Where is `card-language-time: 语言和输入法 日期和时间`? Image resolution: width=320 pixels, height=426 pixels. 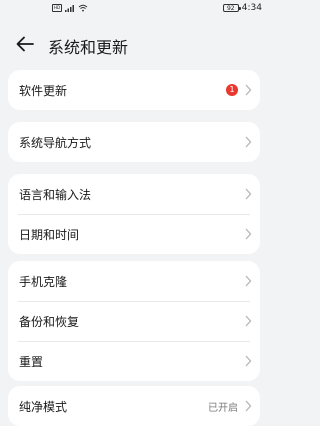
card-language-time: 语言和输入法 日期和时间 is located at coordinates (134, 214).